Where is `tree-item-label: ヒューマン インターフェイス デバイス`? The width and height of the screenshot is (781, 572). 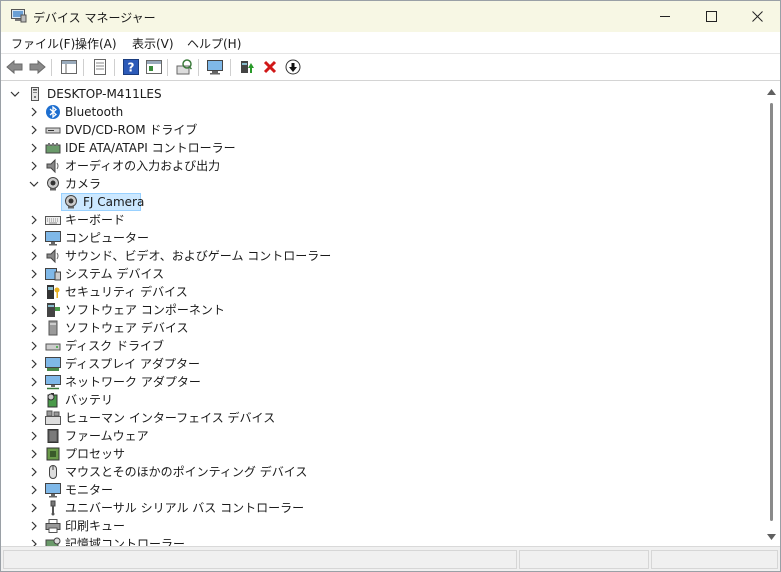
tree-item-label: ヒューマン インターフェイス デバイス is located at coordinates (170, 418).